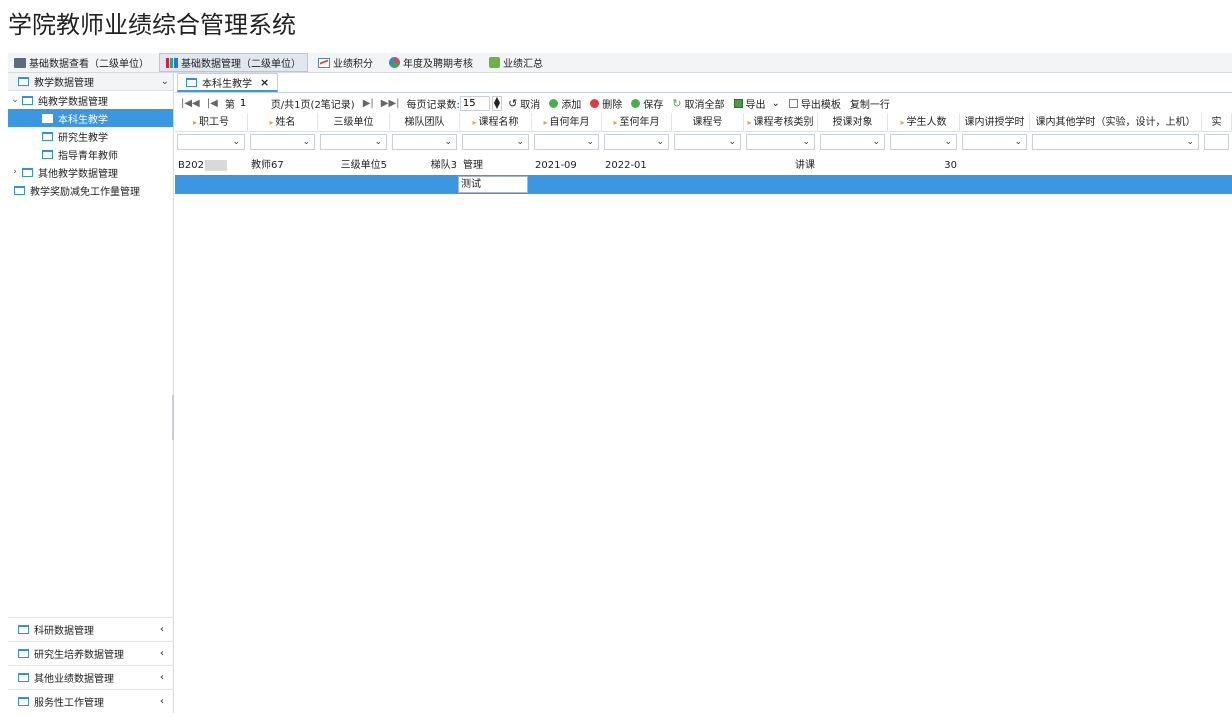 This screenshot has width=1232, height=718. What do you see at coordinates (90, 100) in the screenshot?
I see `tree-item-pure-teaching: ⌄ 纯教学数据管理` at bounding box center [90, 100].